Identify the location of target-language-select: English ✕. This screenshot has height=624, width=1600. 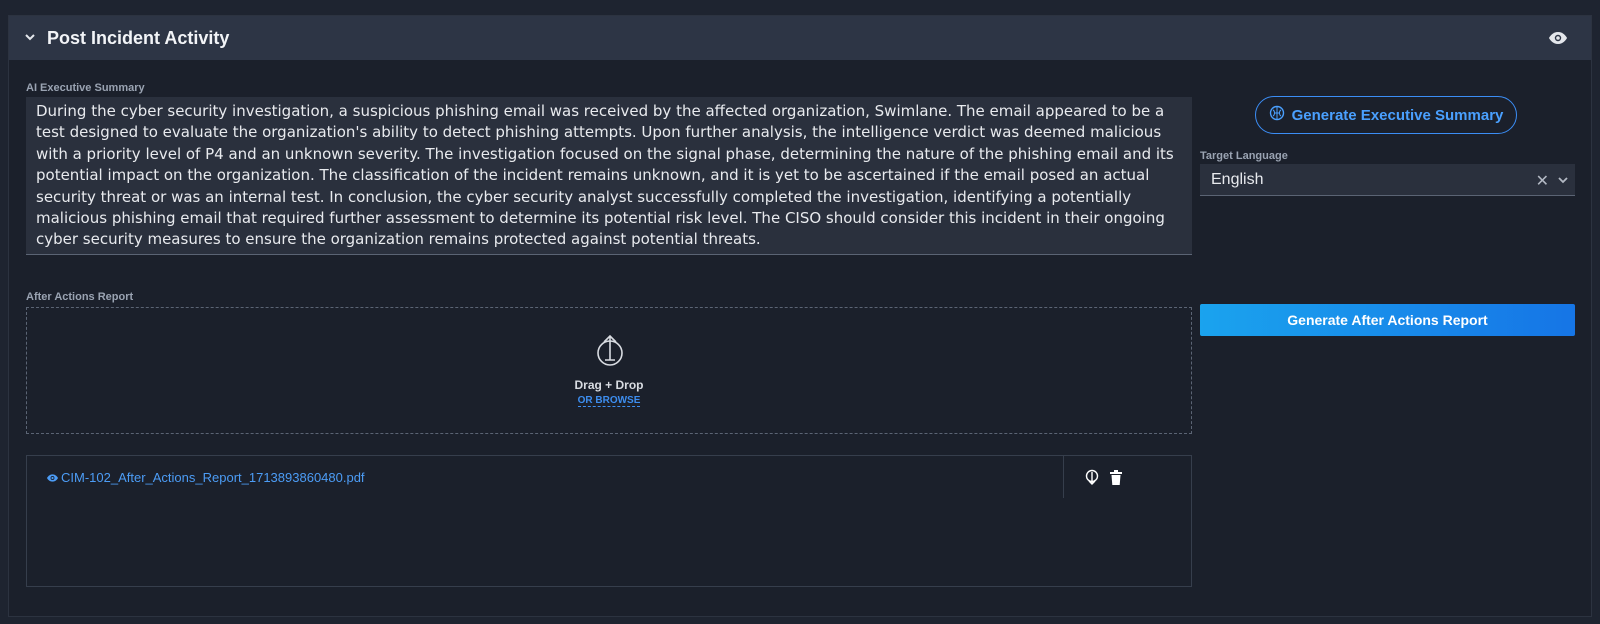
(1387, 180).